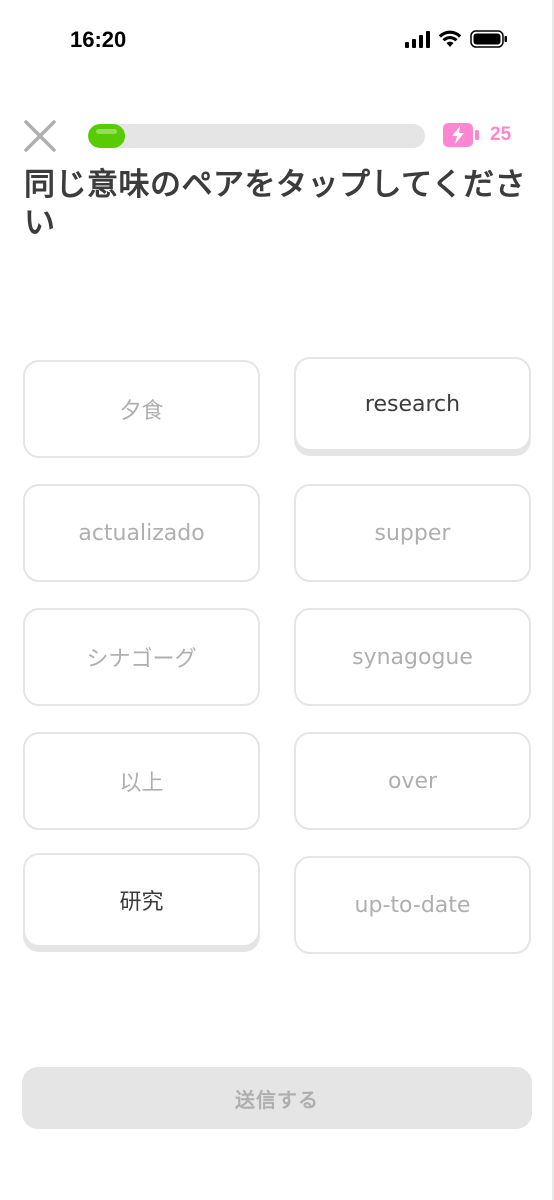  Describe the element at coordinates (141, 657) in the screenshot. I see `match-tile-left-3: シナゴーグ` at that location.